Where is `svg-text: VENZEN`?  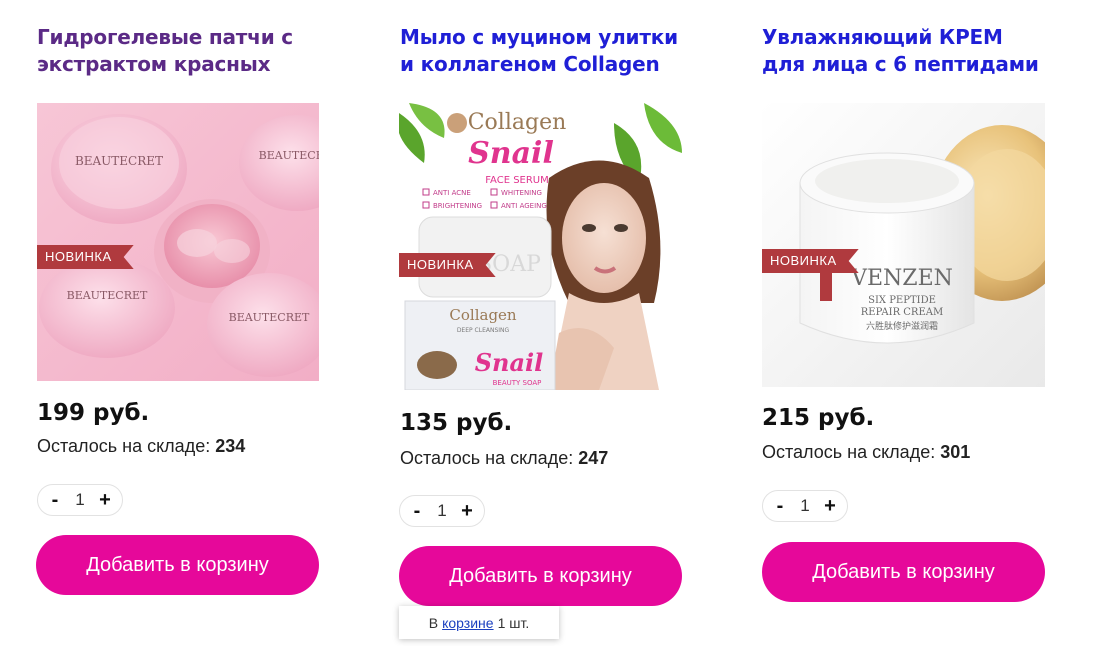 svg-text: VENZEN is located at coordinates (901, 278).